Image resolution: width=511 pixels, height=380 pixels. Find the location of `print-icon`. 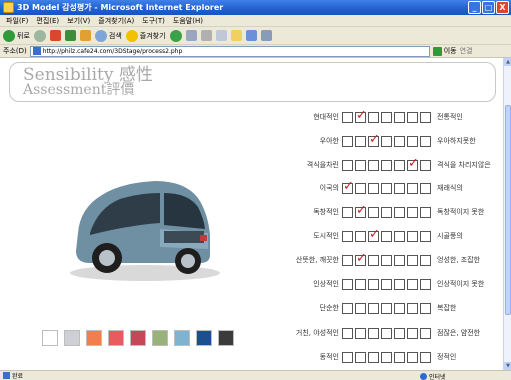

print-icon is located at coordinates (206, 35).